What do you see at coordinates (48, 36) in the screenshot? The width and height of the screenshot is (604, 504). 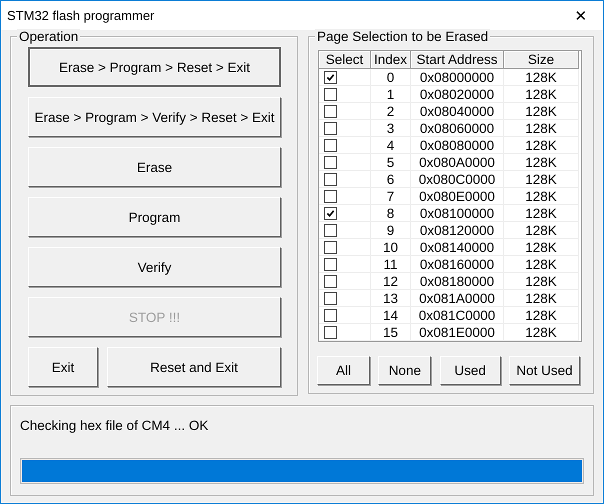 I see `group-title: Operation` at bounding box center [48, 36].